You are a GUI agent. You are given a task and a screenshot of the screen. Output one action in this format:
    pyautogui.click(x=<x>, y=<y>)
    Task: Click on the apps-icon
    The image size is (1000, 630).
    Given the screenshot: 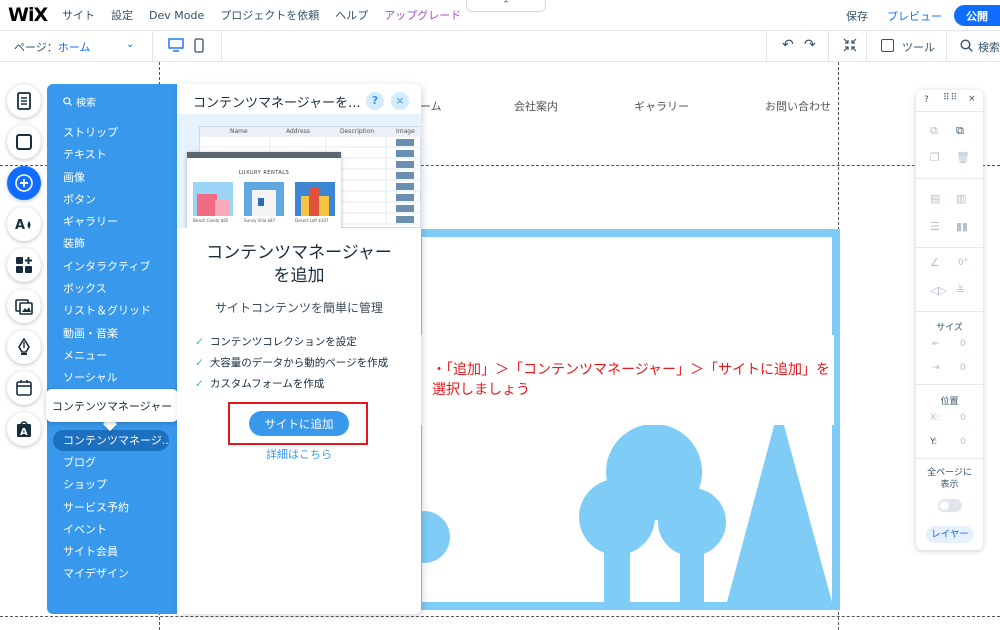 What is the action you would take?
    pyautogui.click(x=24, y=265)
    